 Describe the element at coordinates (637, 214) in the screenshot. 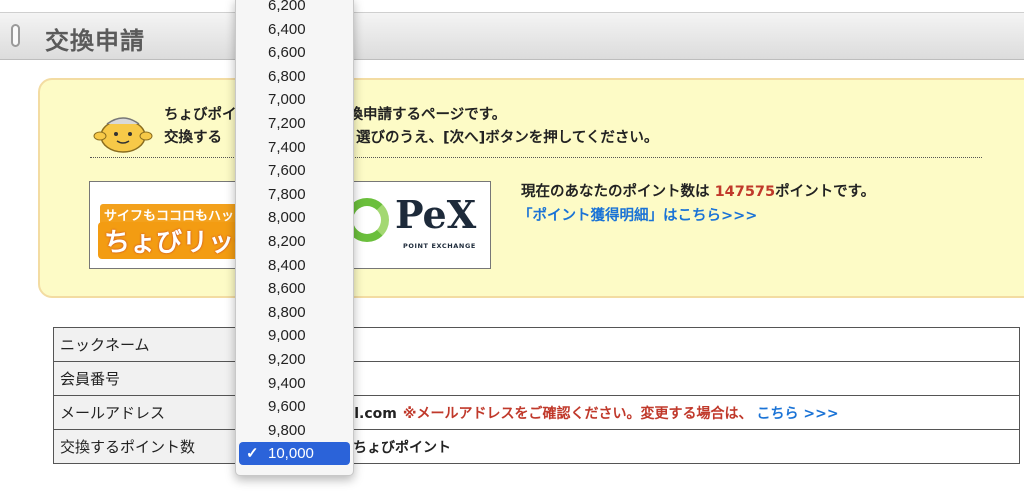

I see `point-history-link: 「ポイント獲得明細」はこちら>>>` at that location.